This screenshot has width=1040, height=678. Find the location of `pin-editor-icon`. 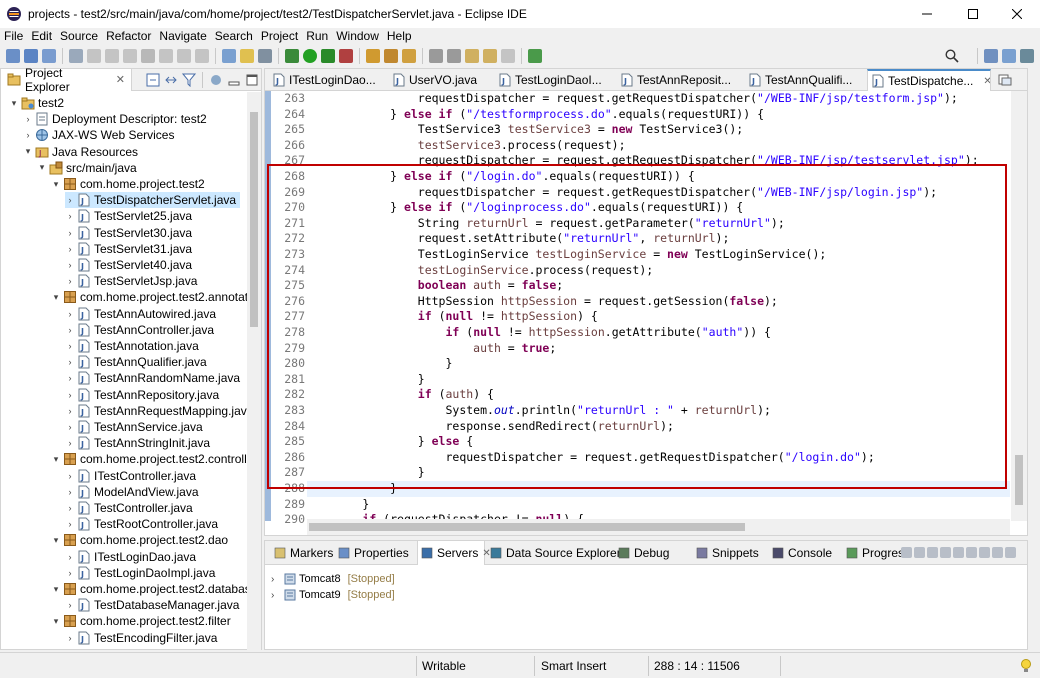

pin-editor-icon is located at coordinates (535, 56).